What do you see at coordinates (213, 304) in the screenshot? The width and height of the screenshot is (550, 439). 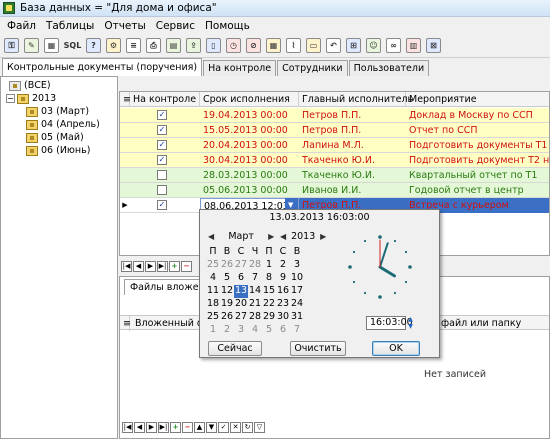 I see `calendar-day: 18` at bounding box center [213, 304].